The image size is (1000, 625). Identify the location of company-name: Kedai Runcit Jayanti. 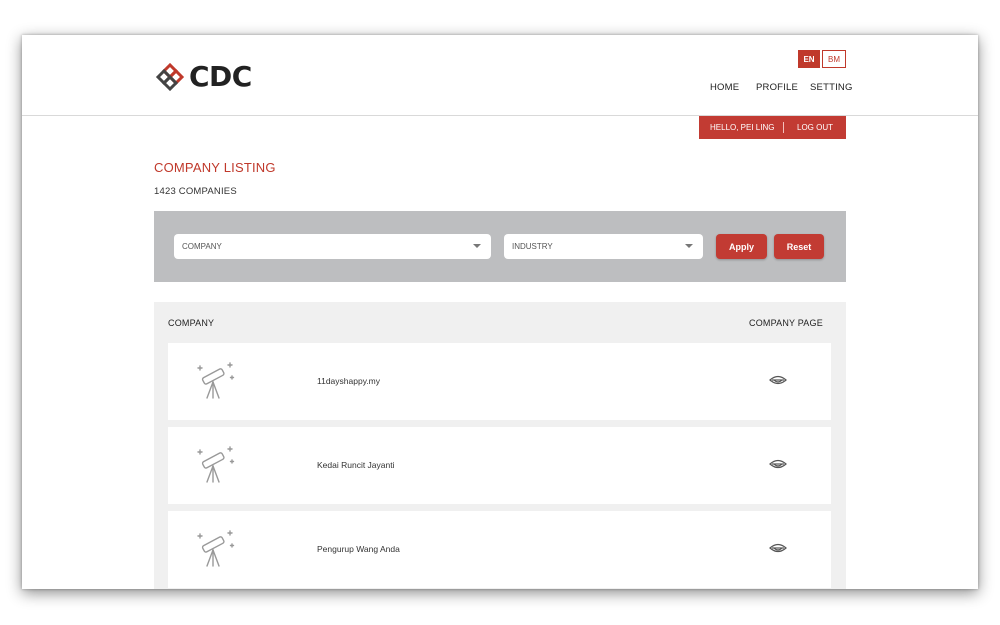
(356, 465).